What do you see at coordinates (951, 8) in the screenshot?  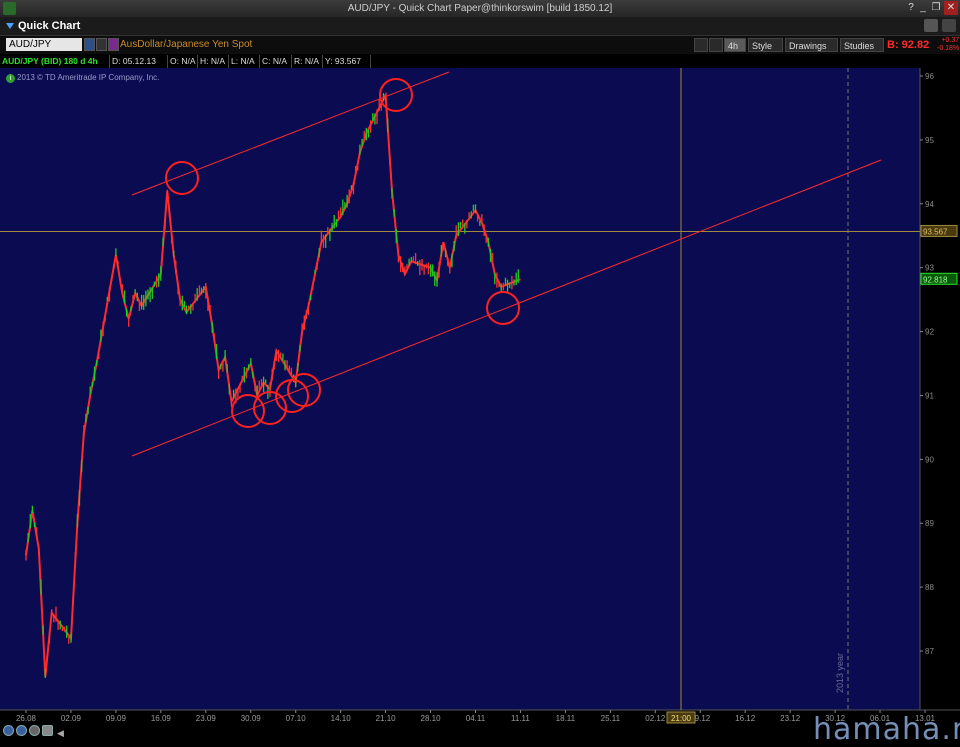 I see `close-button: ✕` at bounding box center [951, 8].